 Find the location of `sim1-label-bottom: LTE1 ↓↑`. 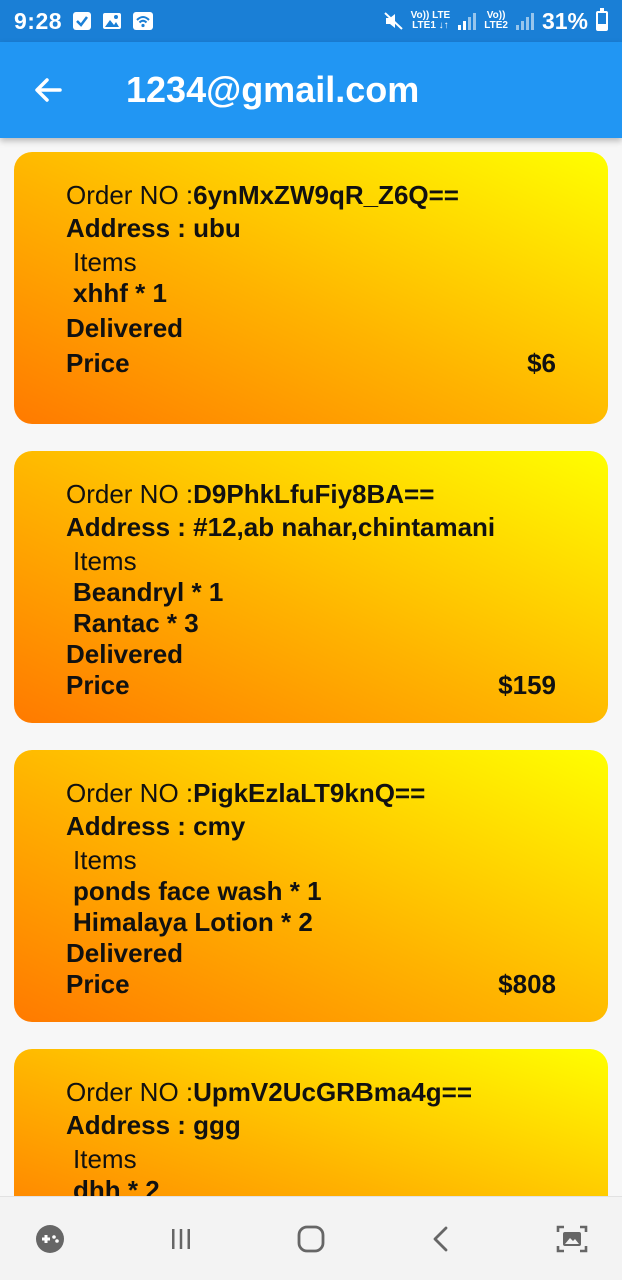

sim1-label-bottom: LTE1 ↓↑ is located at coordinates (430, 25).